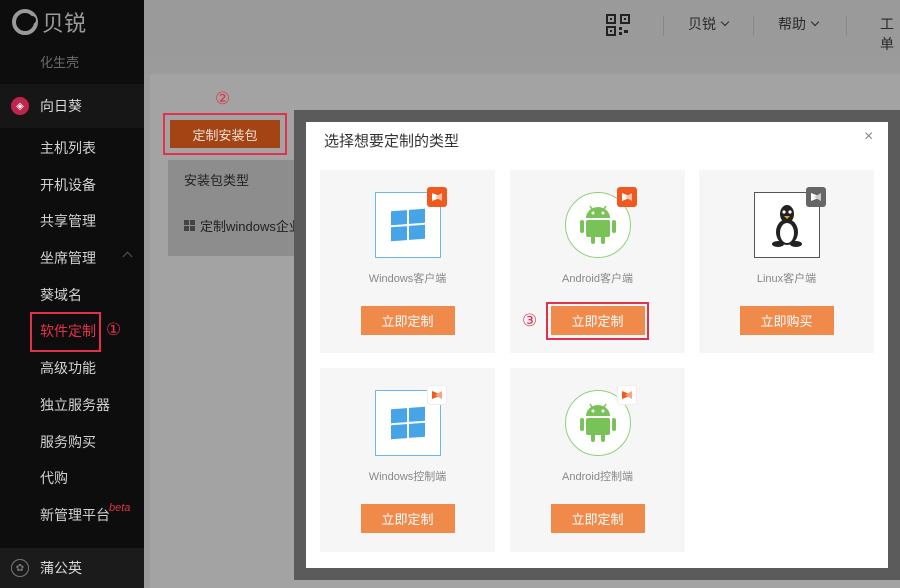  I want to click on sidebar-item-purchase: 服务购买, so click(68, 442).